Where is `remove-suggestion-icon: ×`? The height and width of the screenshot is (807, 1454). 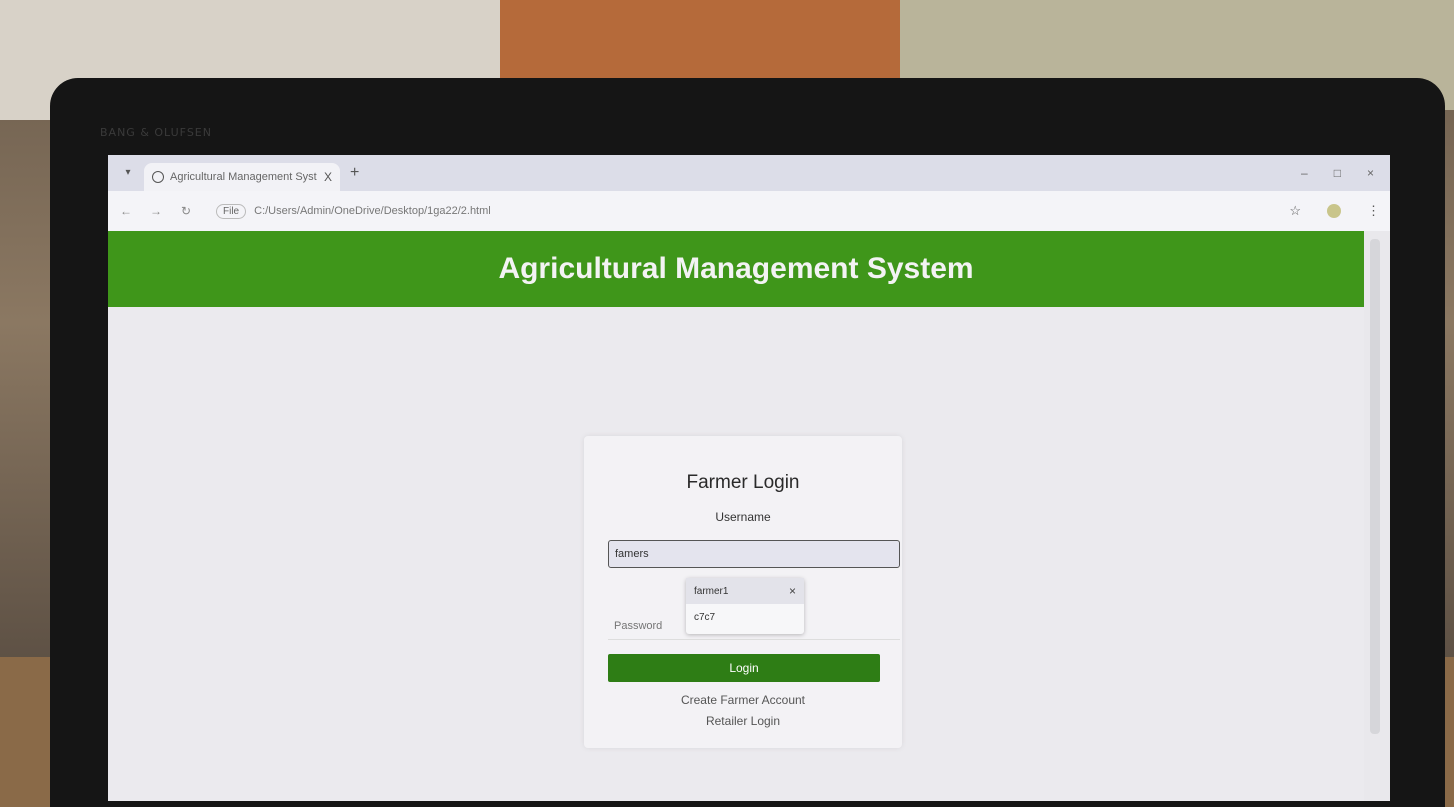
remove-suggestion-icon: × is located at coordinates (792, 591).